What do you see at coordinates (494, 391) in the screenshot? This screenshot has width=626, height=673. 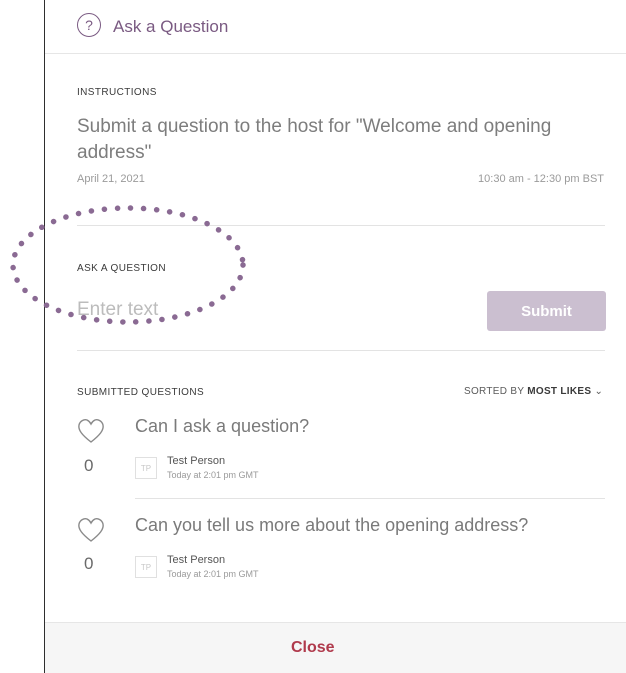 I see `sort-prefix: SORTED BY` at bounding box center [494, 391].